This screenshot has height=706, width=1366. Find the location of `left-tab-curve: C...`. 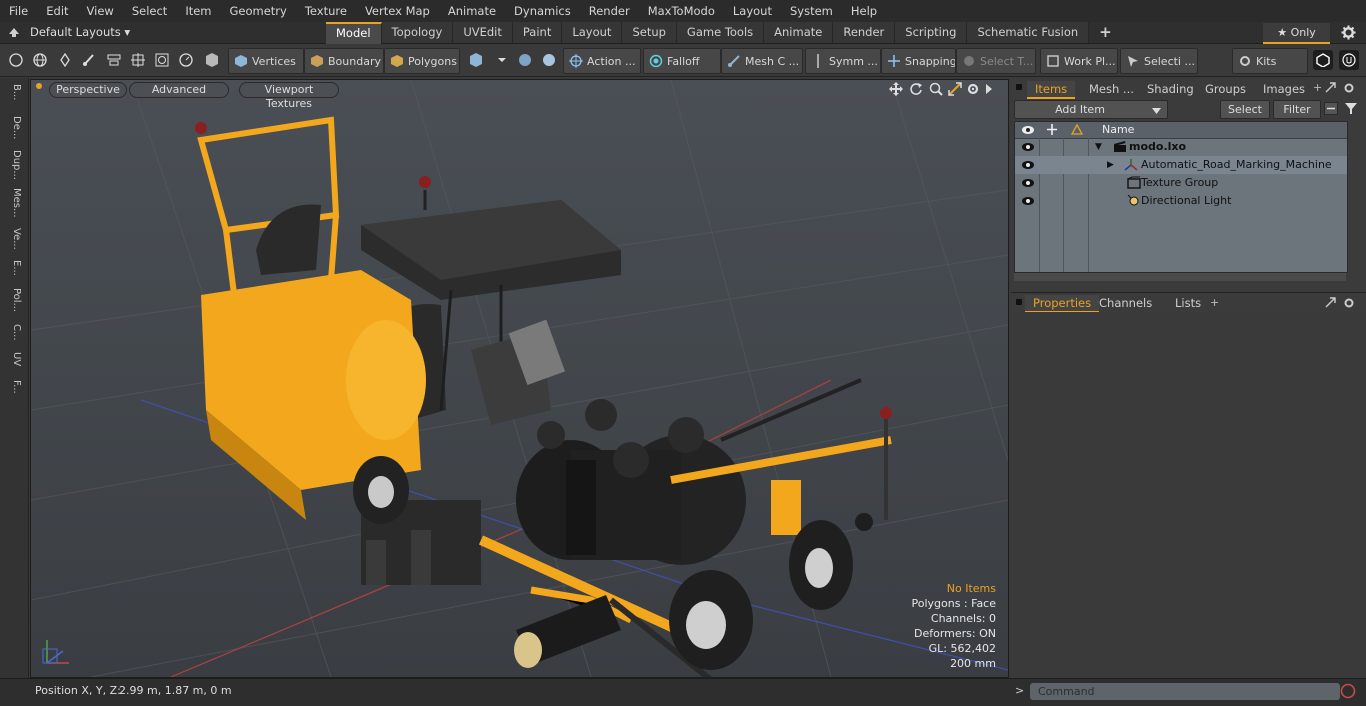

left-tab-curve: C... is located at coordinates (13, 332).